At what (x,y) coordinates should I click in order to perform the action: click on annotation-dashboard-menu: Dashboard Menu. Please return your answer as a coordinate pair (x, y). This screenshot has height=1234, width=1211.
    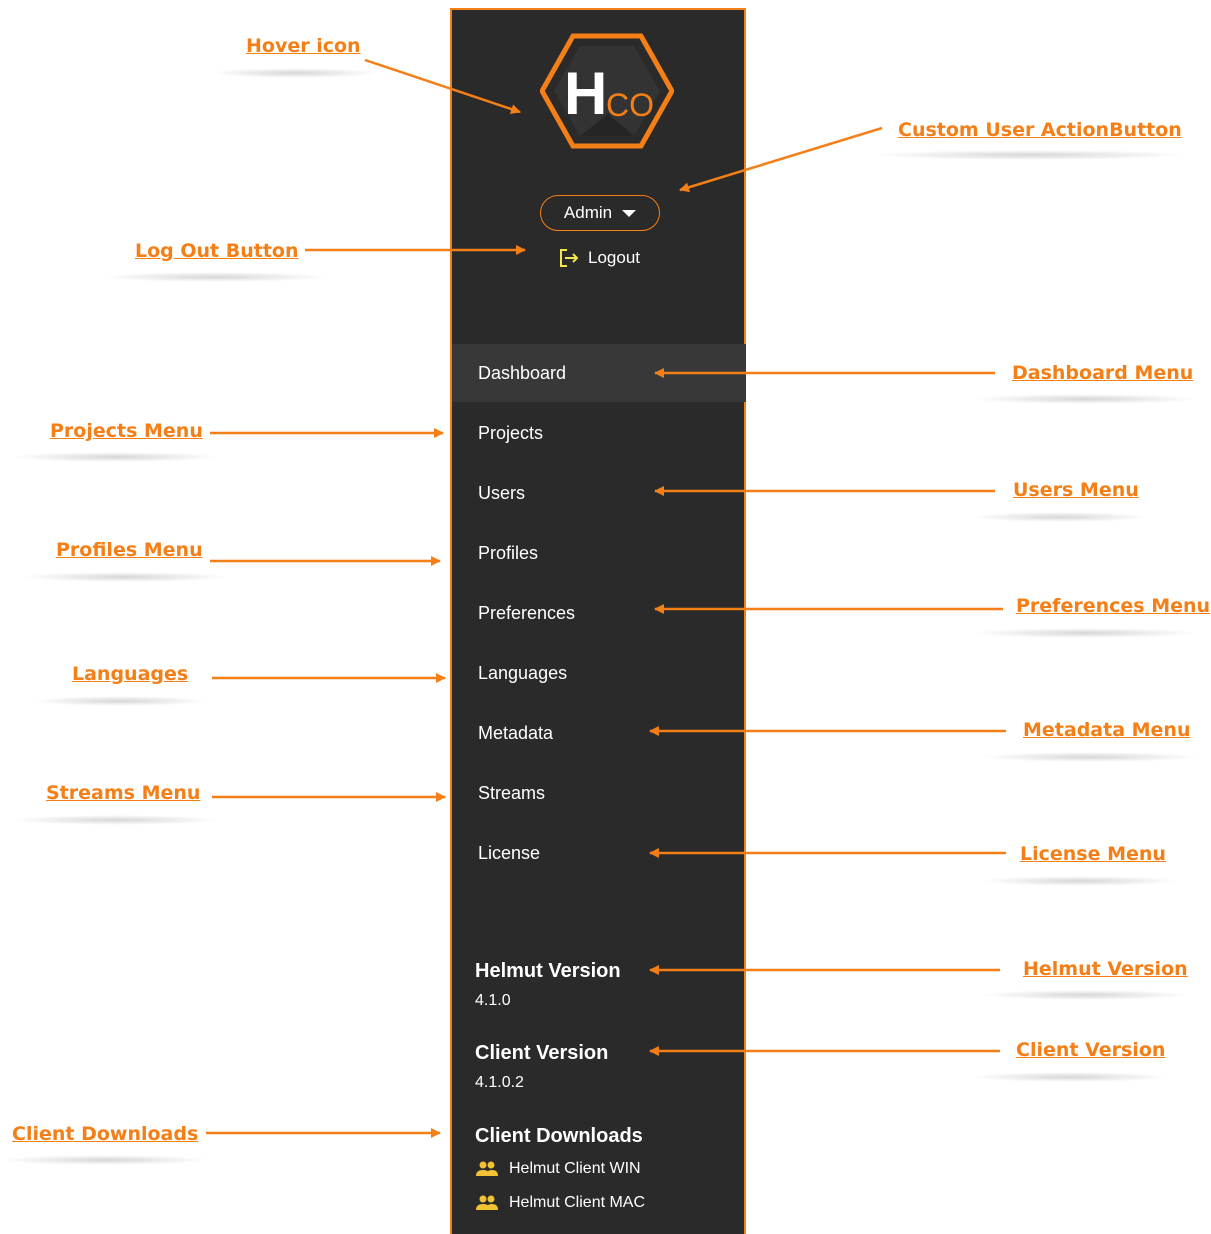
    Looking at the image, I should click on (1103, 373).